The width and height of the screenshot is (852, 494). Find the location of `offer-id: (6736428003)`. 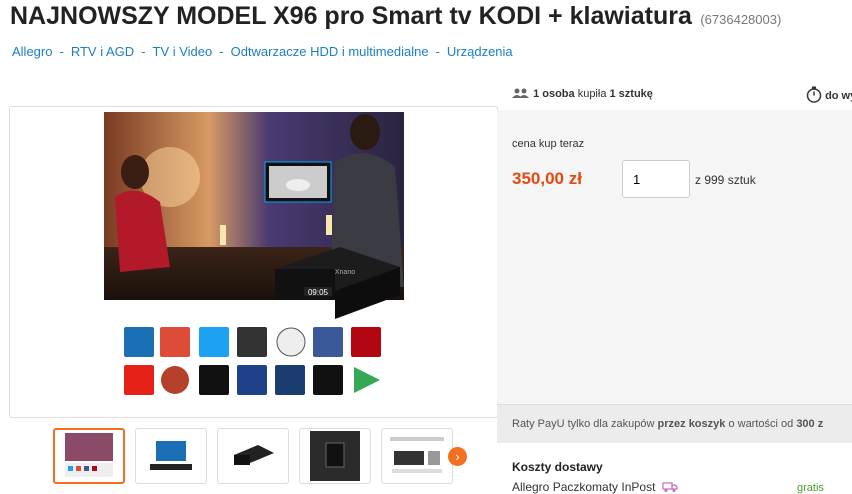

offer-id: (6736428003) is located at coordinates (741, 19).